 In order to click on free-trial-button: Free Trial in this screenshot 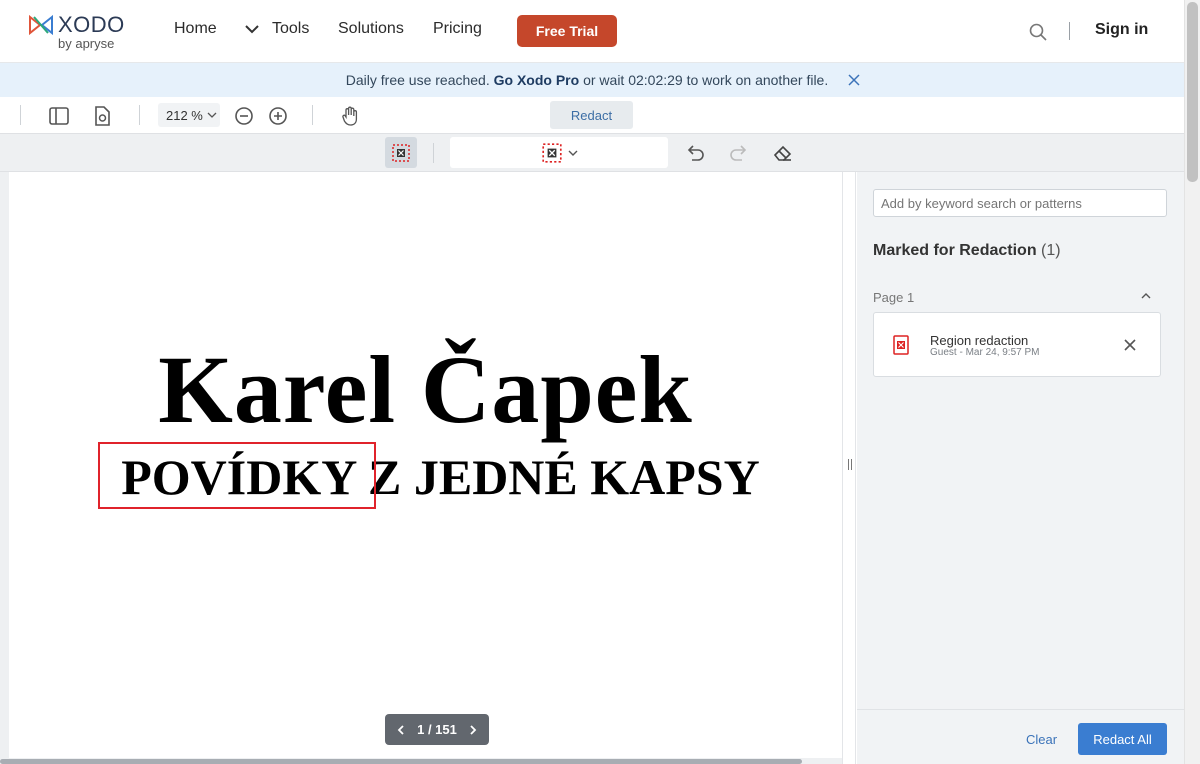, I will do `click(567, 31)`.